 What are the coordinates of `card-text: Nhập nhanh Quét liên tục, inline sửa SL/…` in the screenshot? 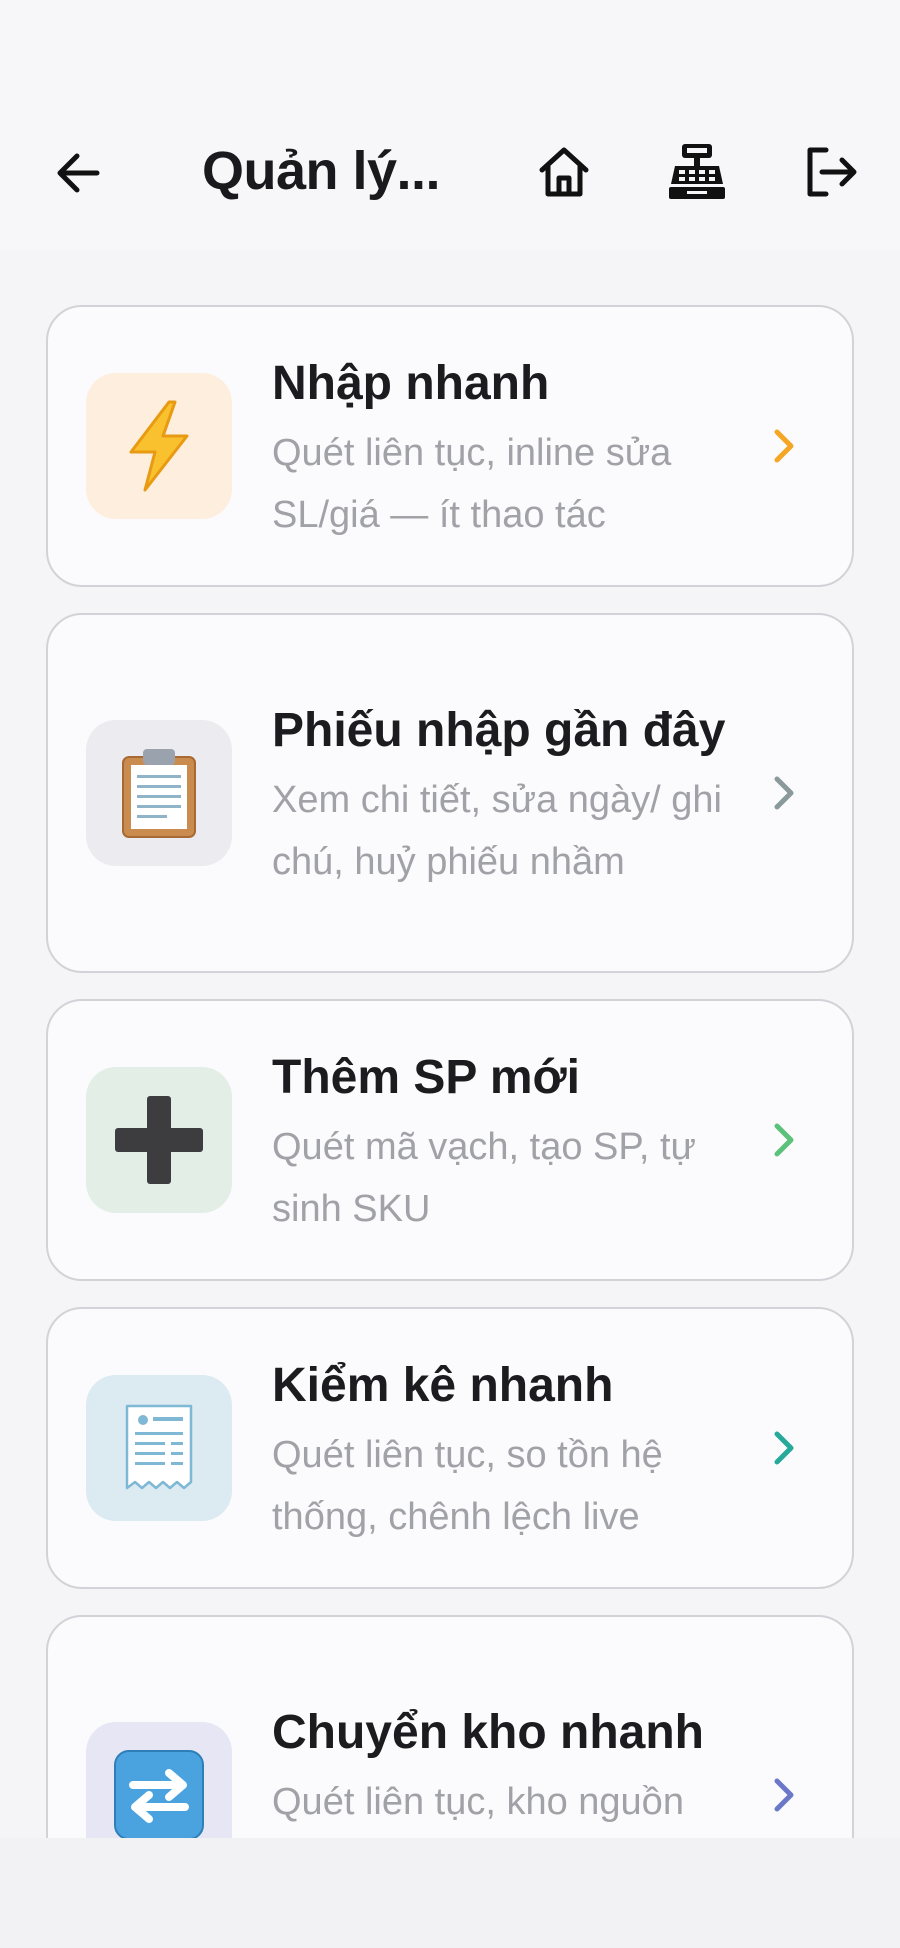 It's located at (508, 446).